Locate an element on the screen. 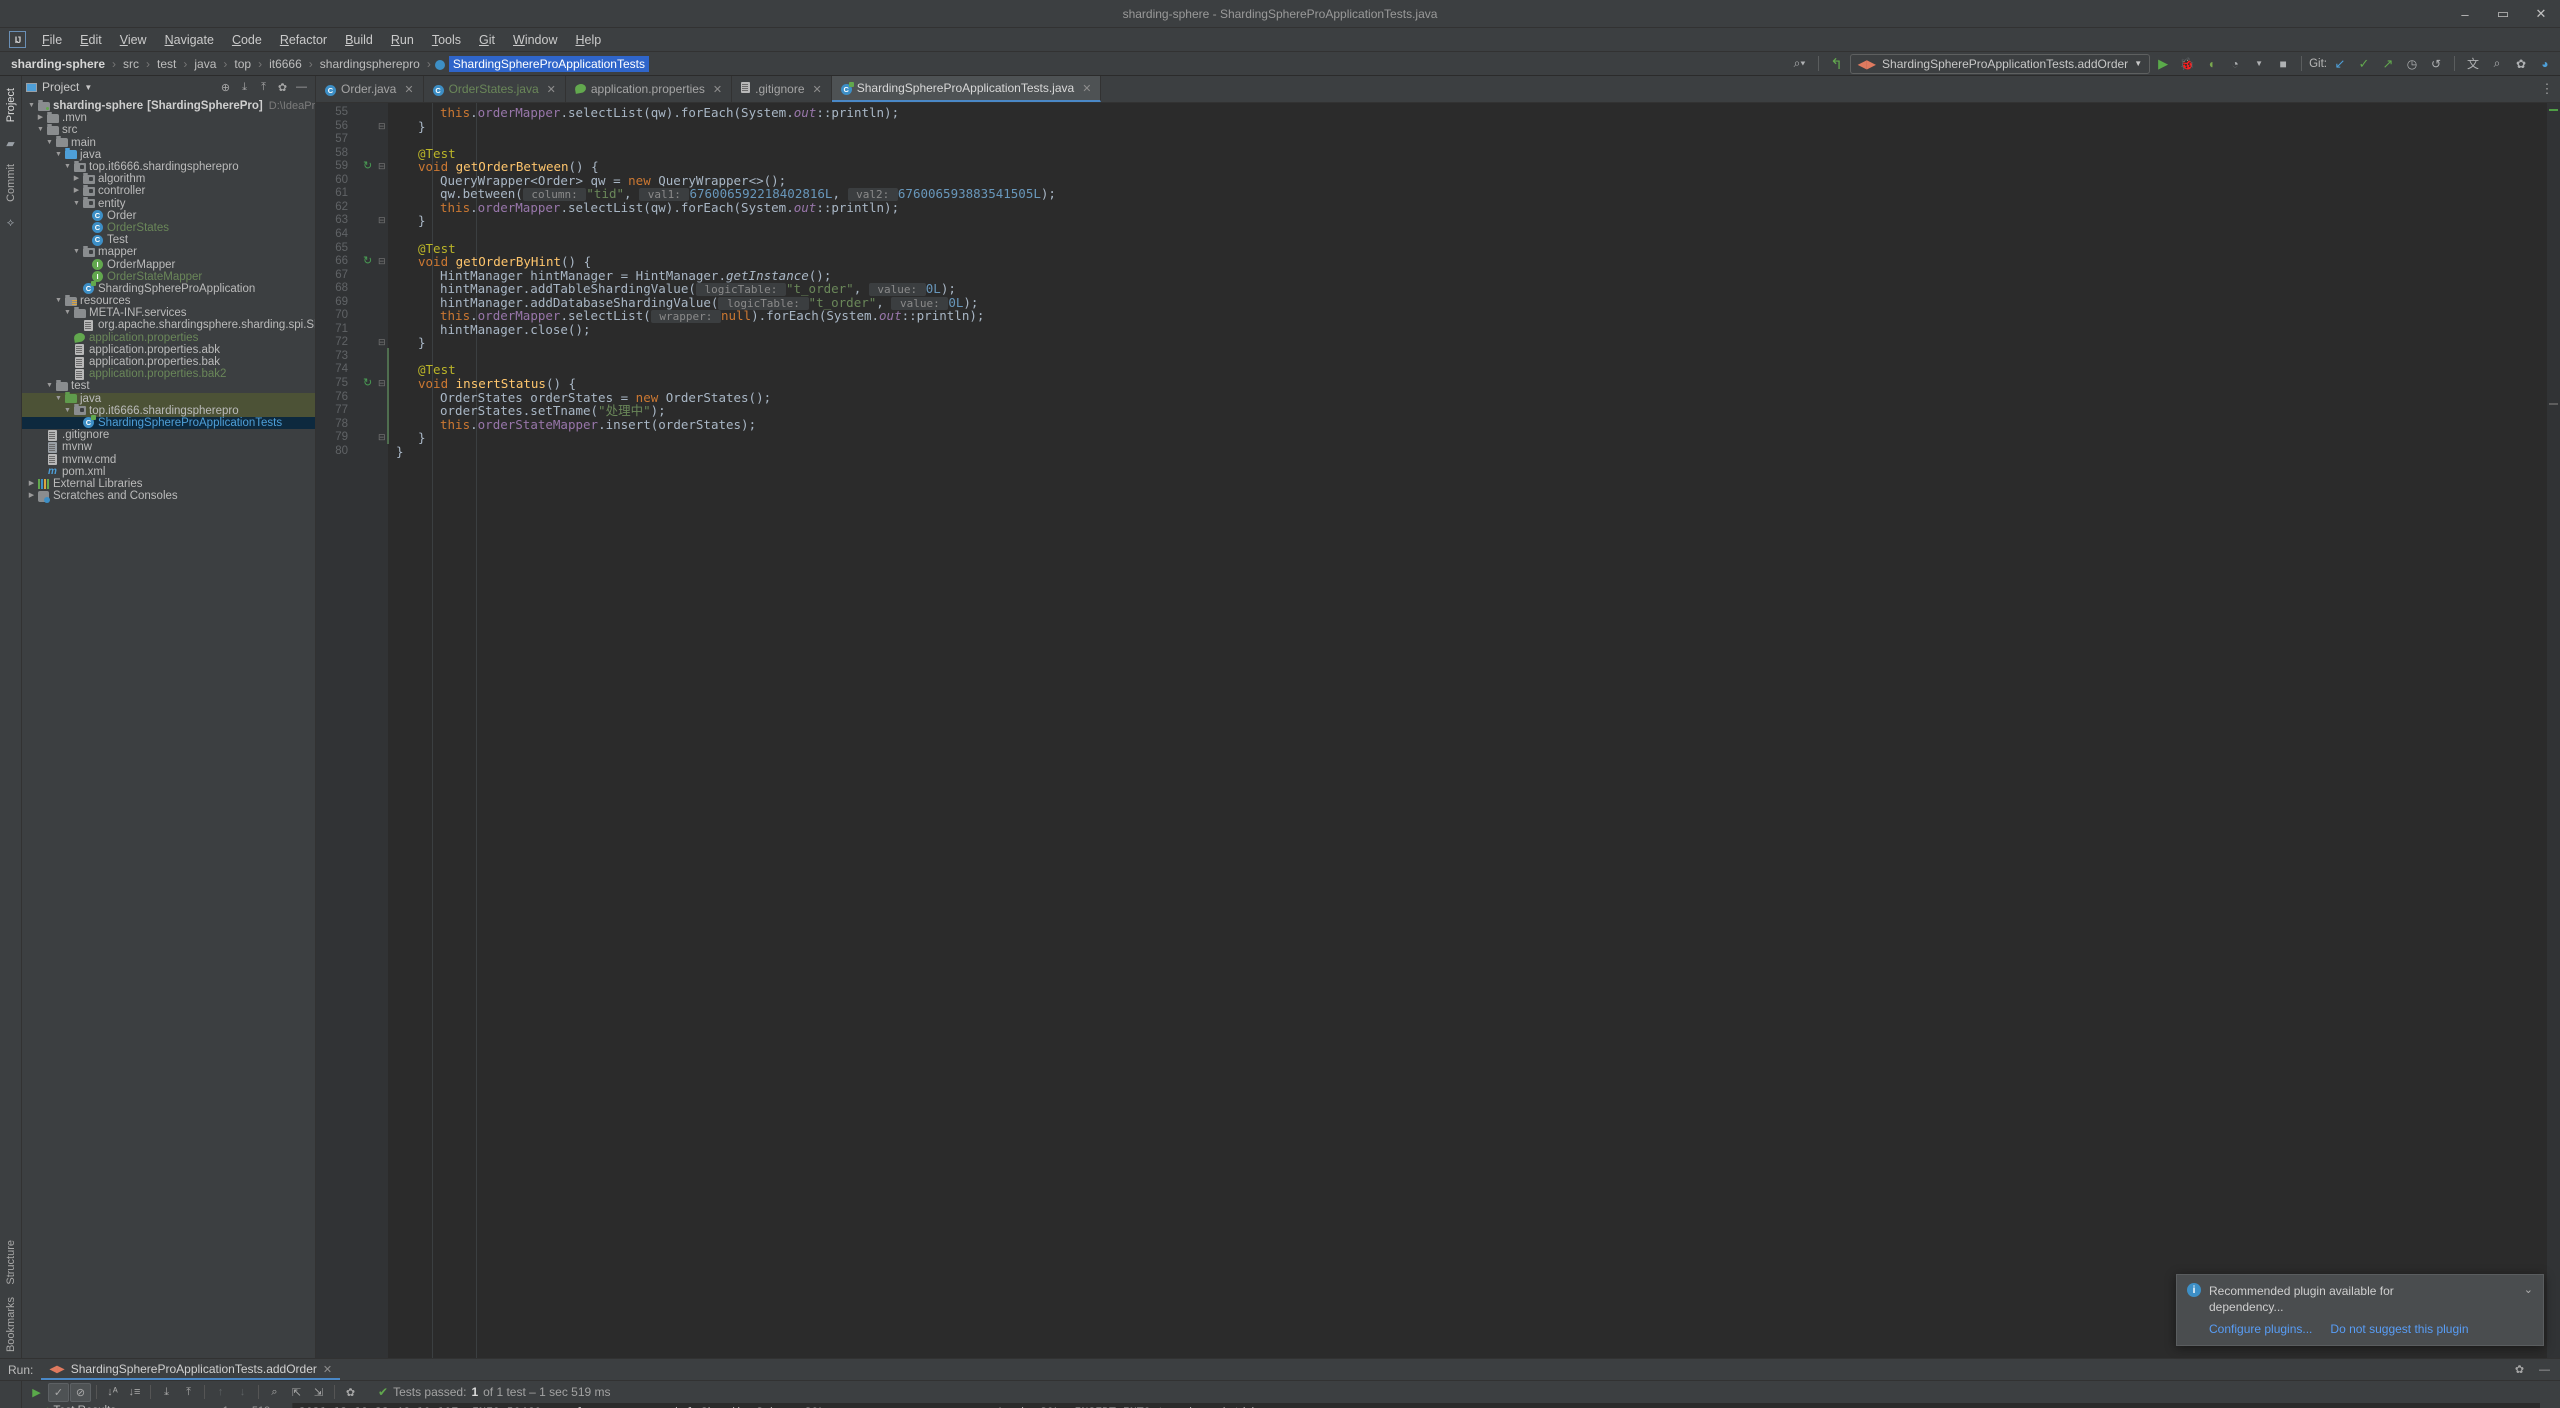  project-panel-title-group: Project ▼ is located at coordinates (59, 87).